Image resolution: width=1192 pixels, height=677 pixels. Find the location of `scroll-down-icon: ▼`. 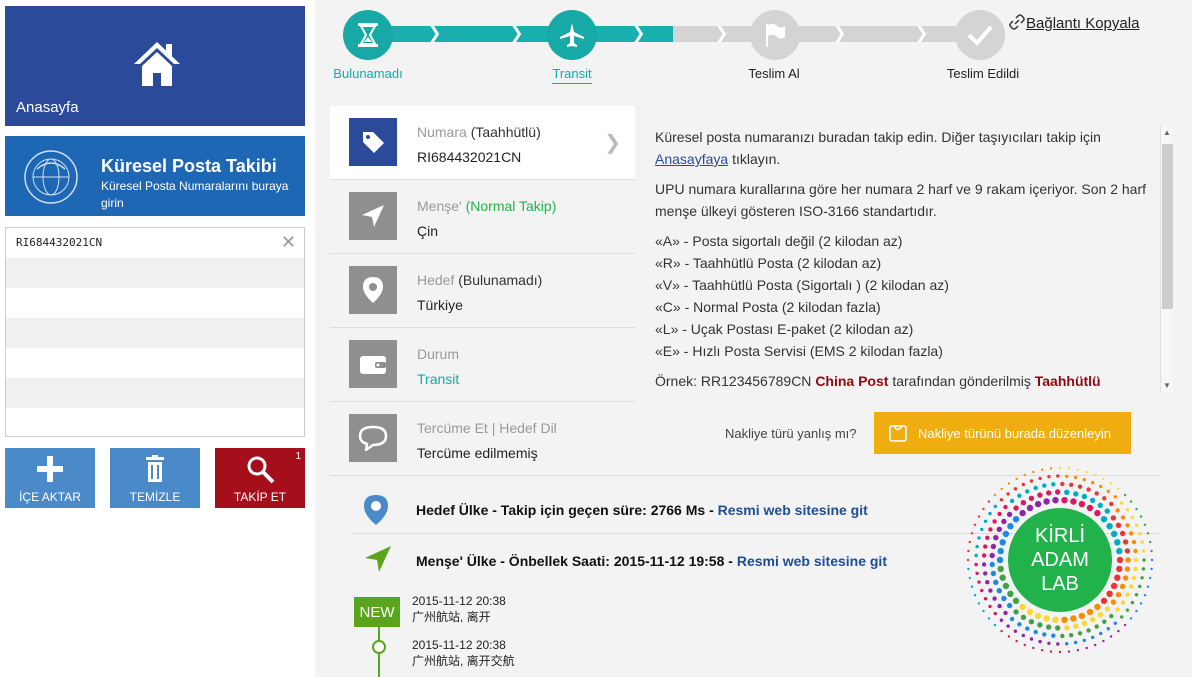

scroll-down-icon: ▼ is located at coordinates (1167, 385).